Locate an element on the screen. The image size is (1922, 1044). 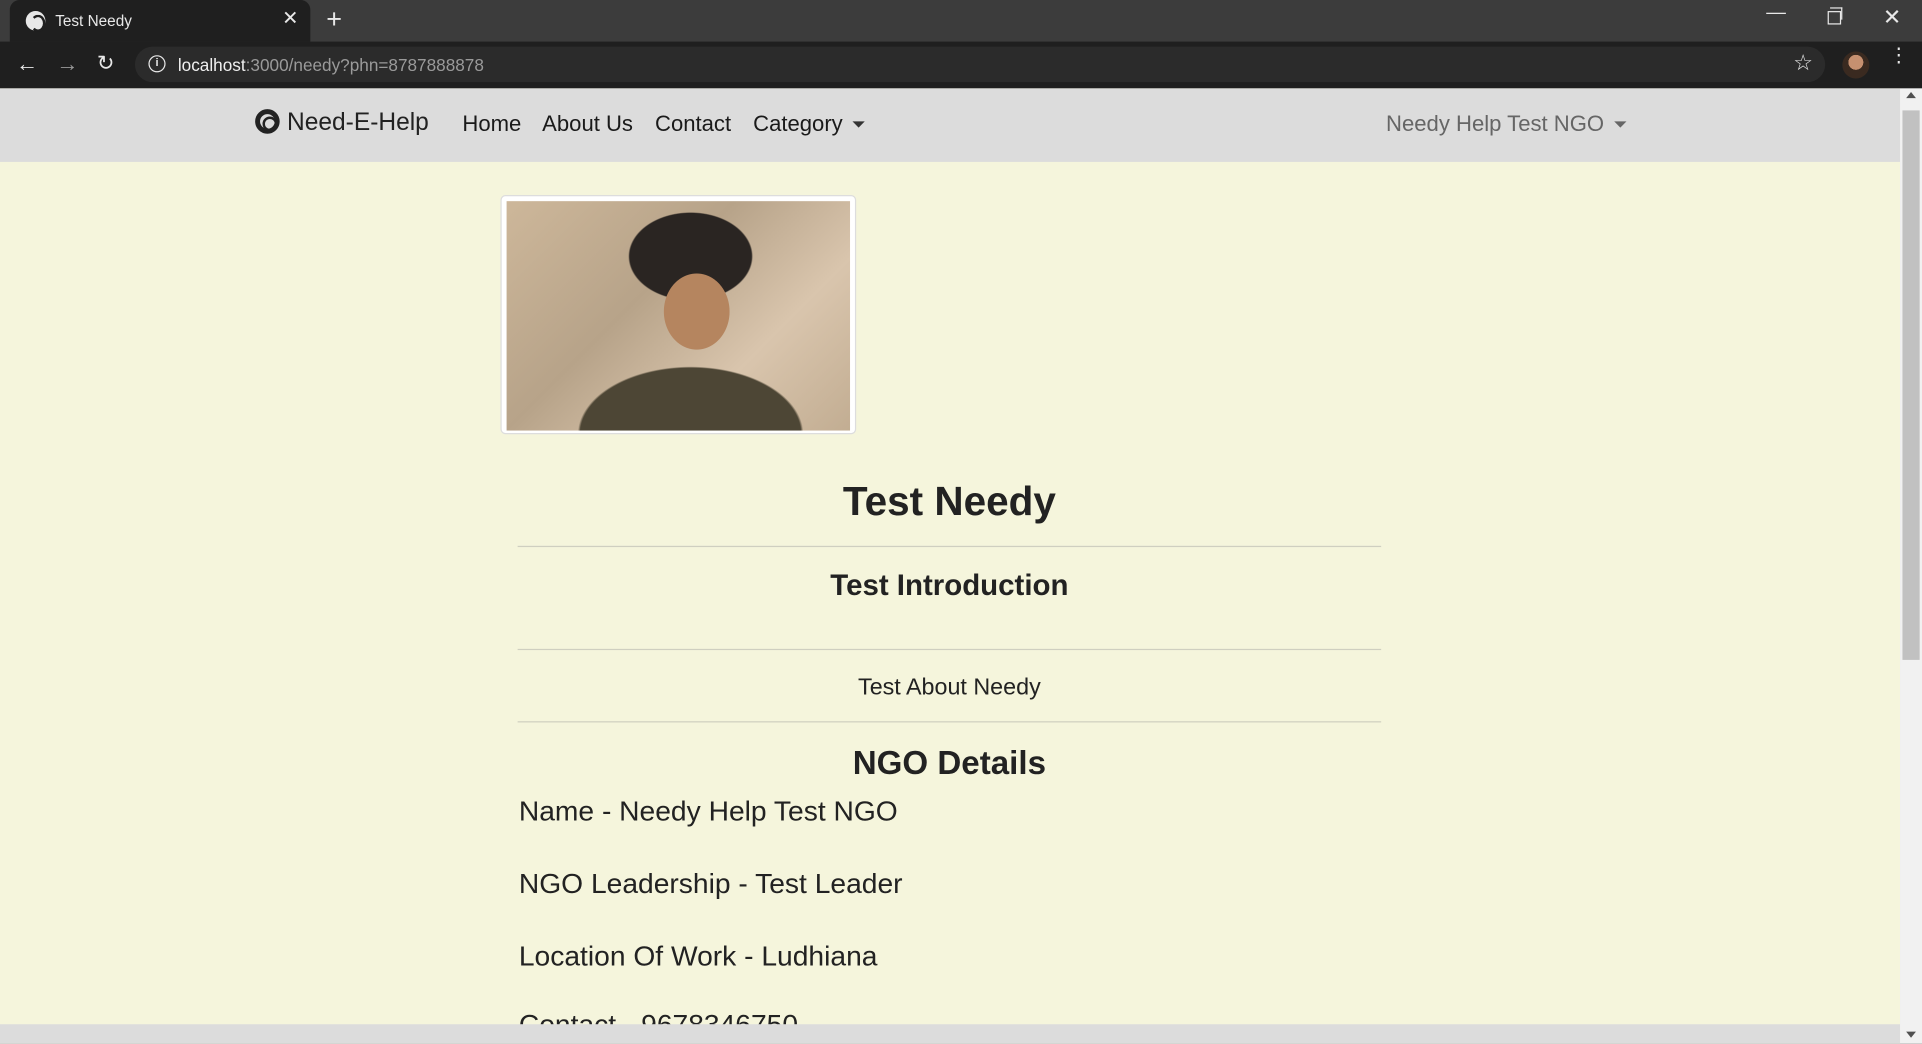
forward-arrow-icon: → is located at coordinates (67, 63).